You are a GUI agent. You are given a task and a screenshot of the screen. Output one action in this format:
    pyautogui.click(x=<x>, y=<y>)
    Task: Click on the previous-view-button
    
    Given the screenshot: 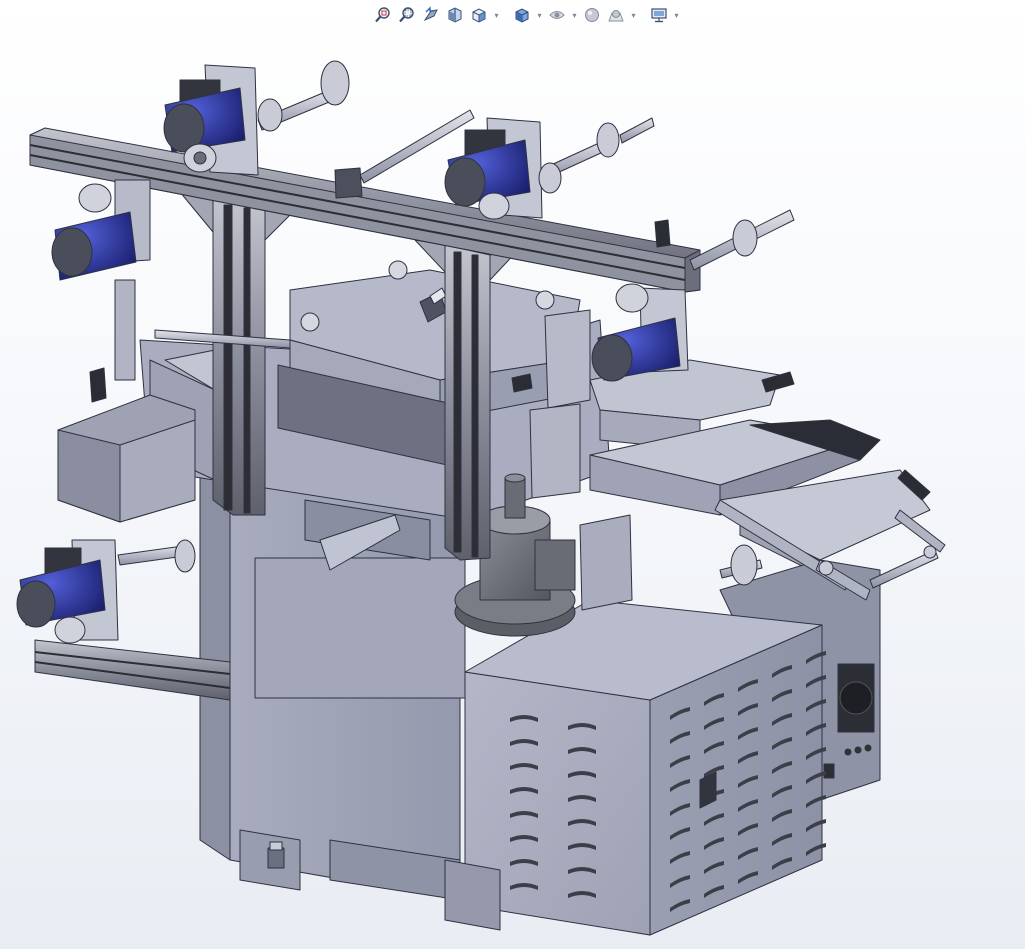 What is the action you would take?
    pyautogui.click(x=431, y=15)
    